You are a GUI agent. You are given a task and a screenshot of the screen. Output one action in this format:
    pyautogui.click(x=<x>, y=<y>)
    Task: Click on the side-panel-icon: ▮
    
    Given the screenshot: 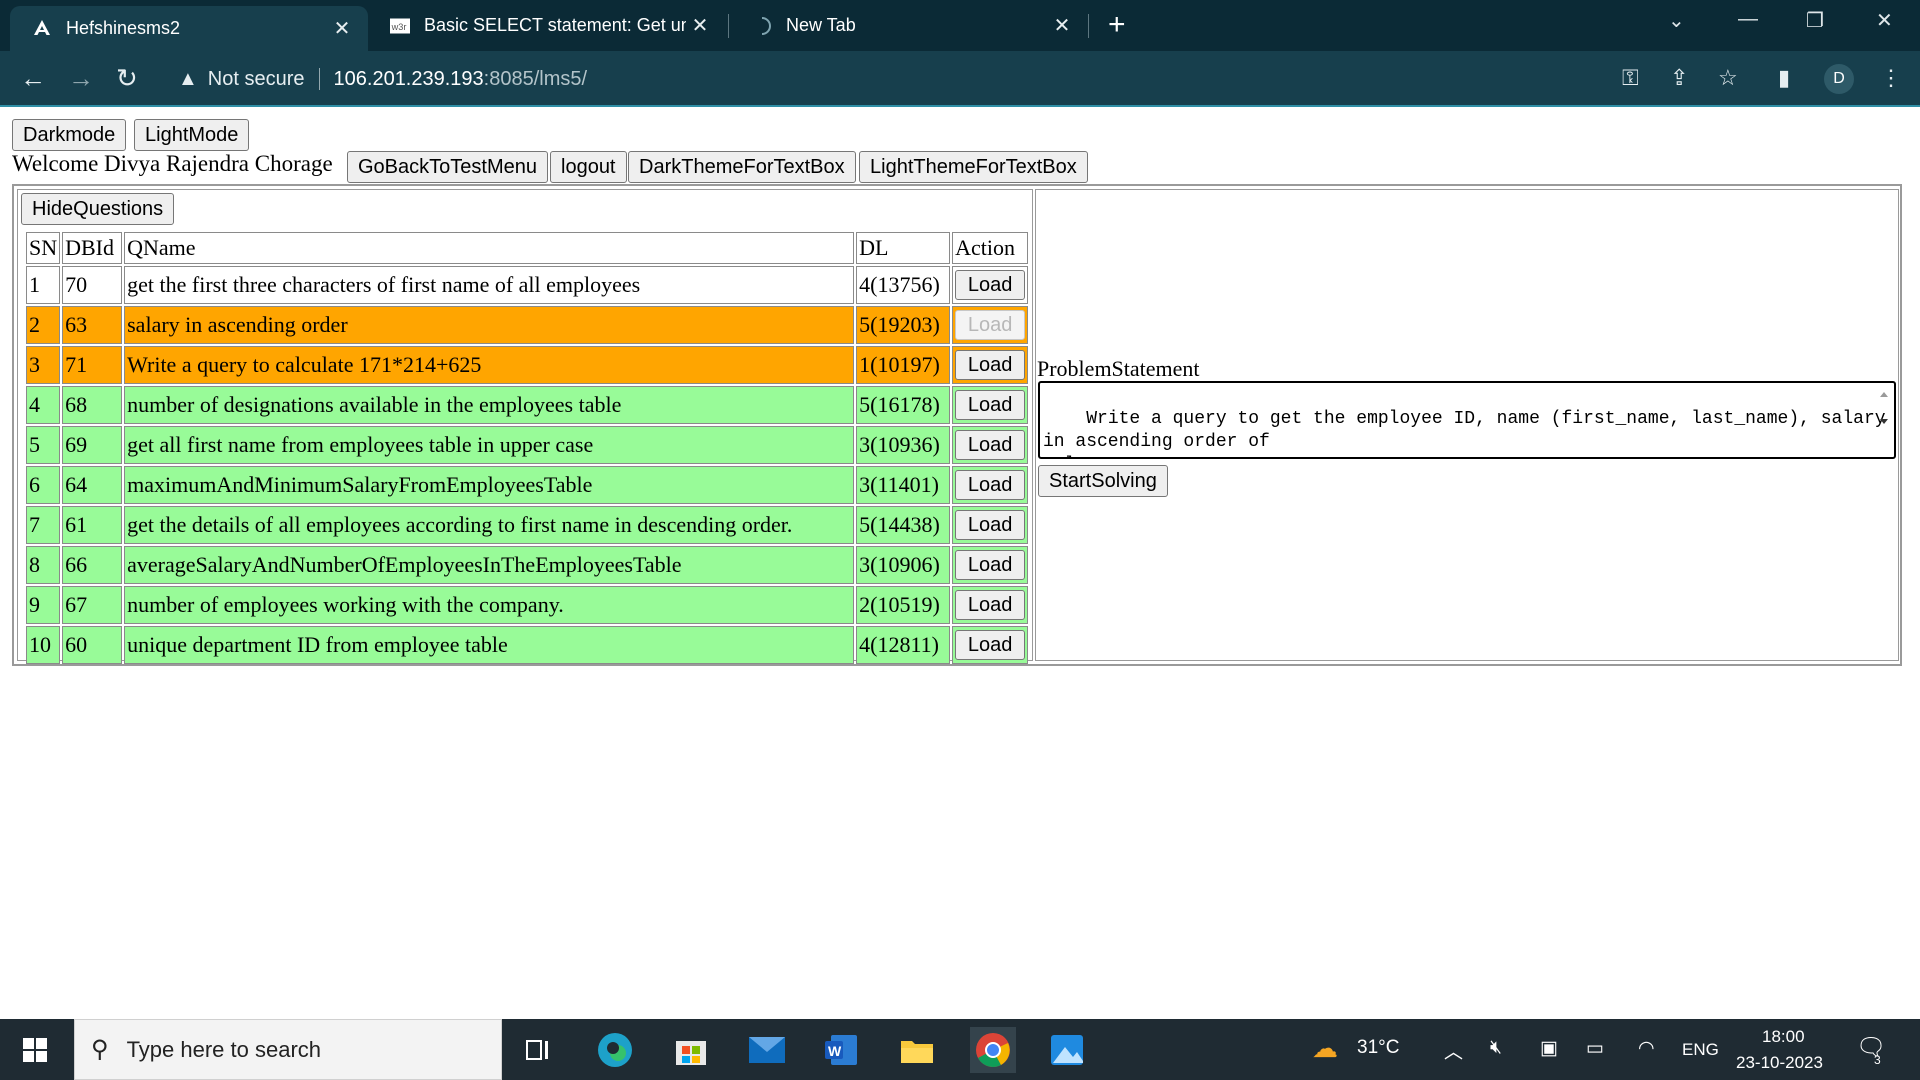 What is the action you would take?
    pyautogui.click(x=1784, y=78)
    